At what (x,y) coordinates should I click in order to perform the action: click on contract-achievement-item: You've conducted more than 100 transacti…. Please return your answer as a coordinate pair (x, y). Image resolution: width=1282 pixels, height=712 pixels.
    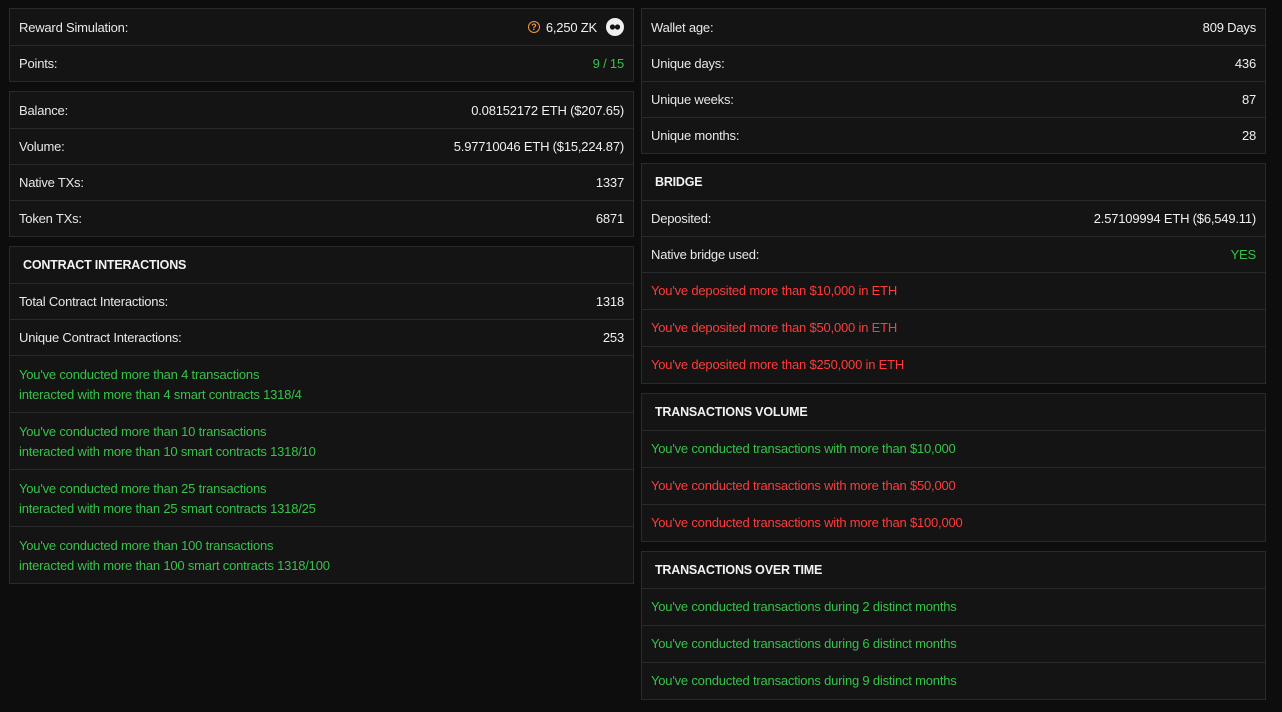
    Looking at the image, I should click on (321, 554).